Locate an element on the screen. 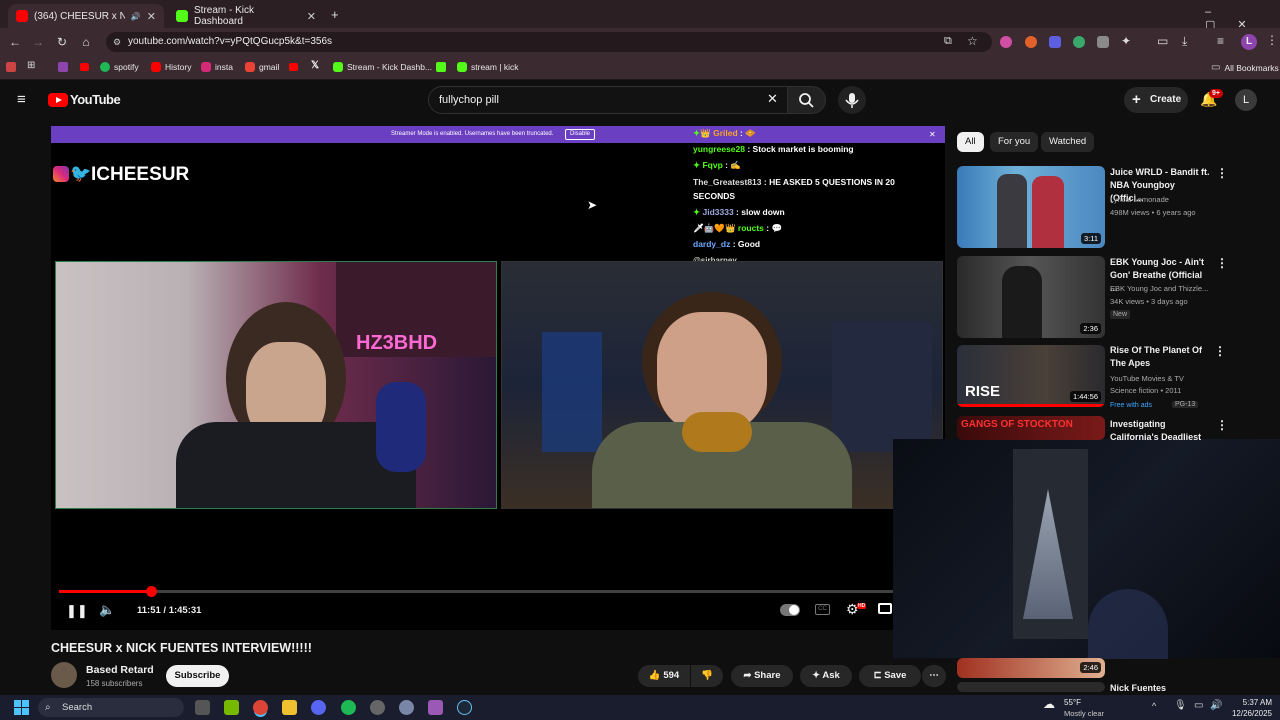  bookmark-icon is located at coordinates (63, 67).